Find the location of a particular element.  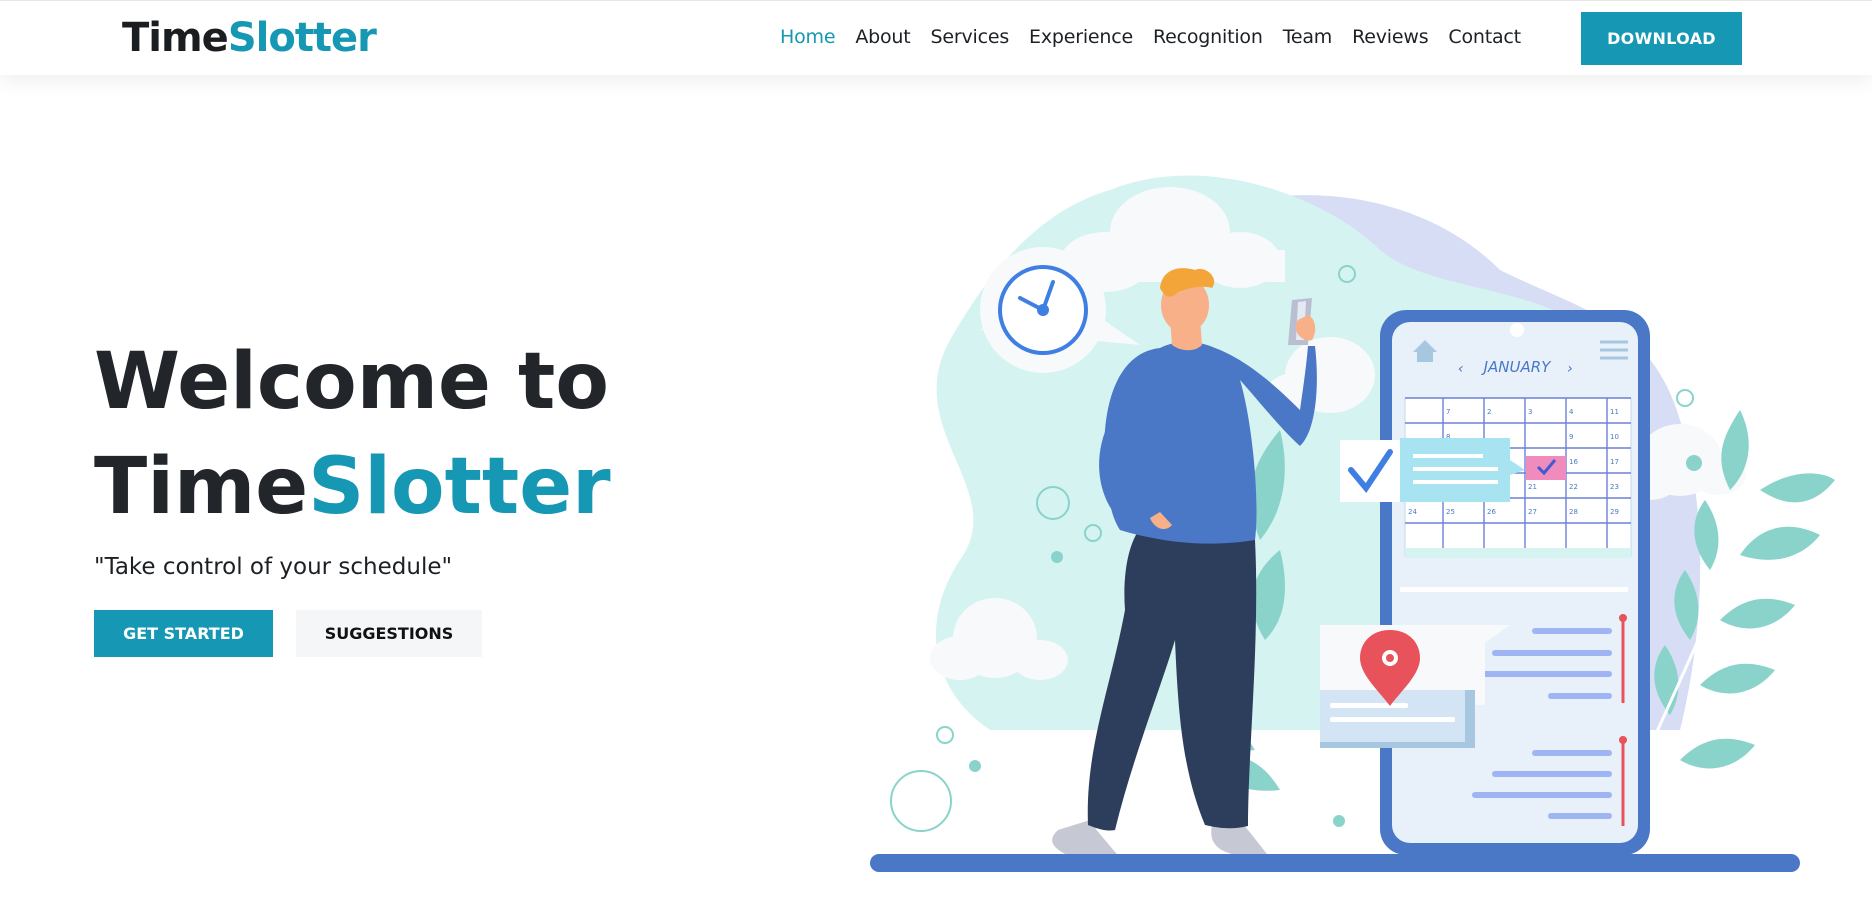

cal-date-28: 28 is located at coordinates (1573, 512).